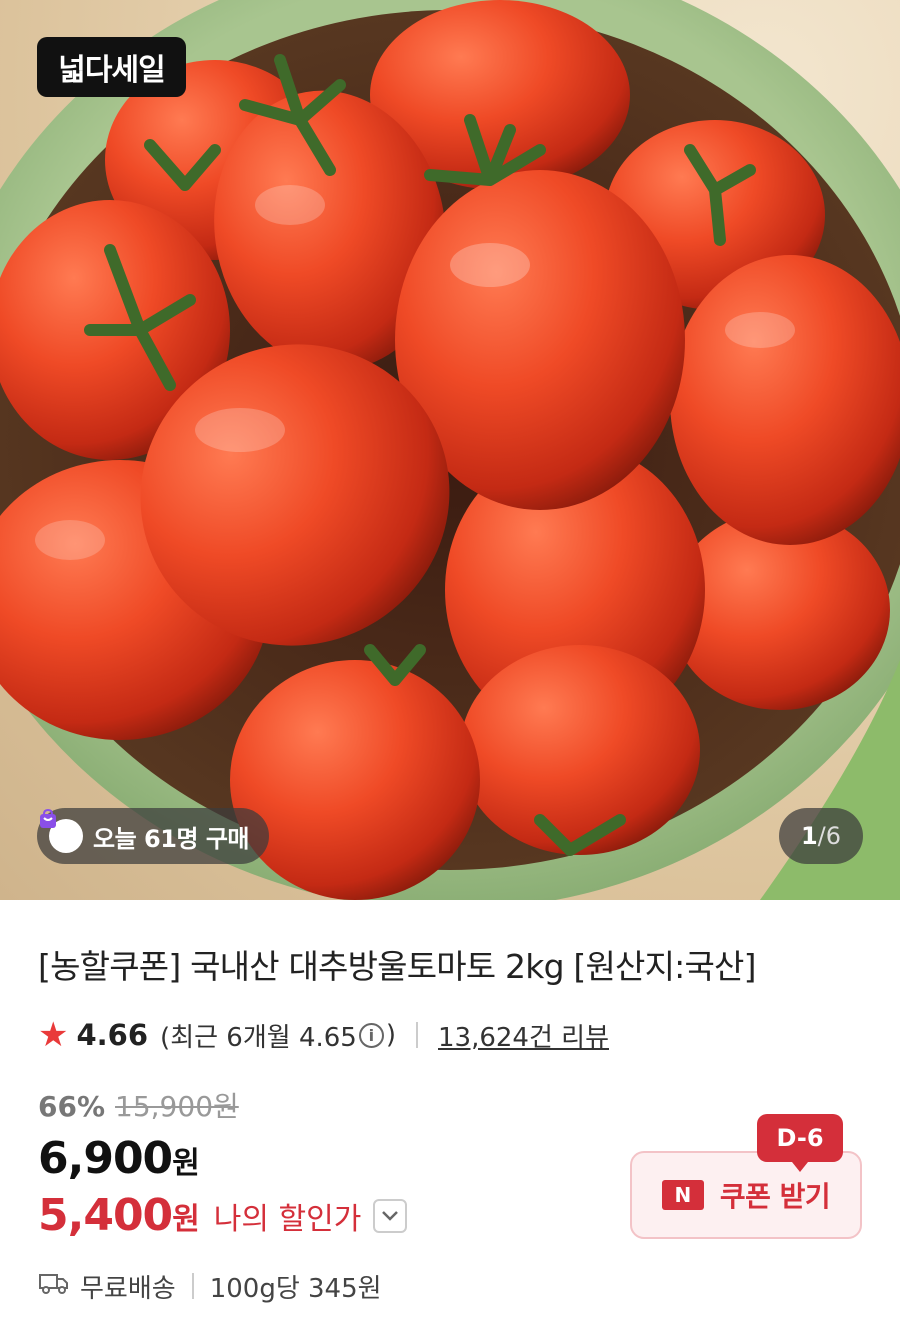  Describe the element at coordinates (682, 1195) in the screenshot. I see `n-badge-icon: N` at that location.